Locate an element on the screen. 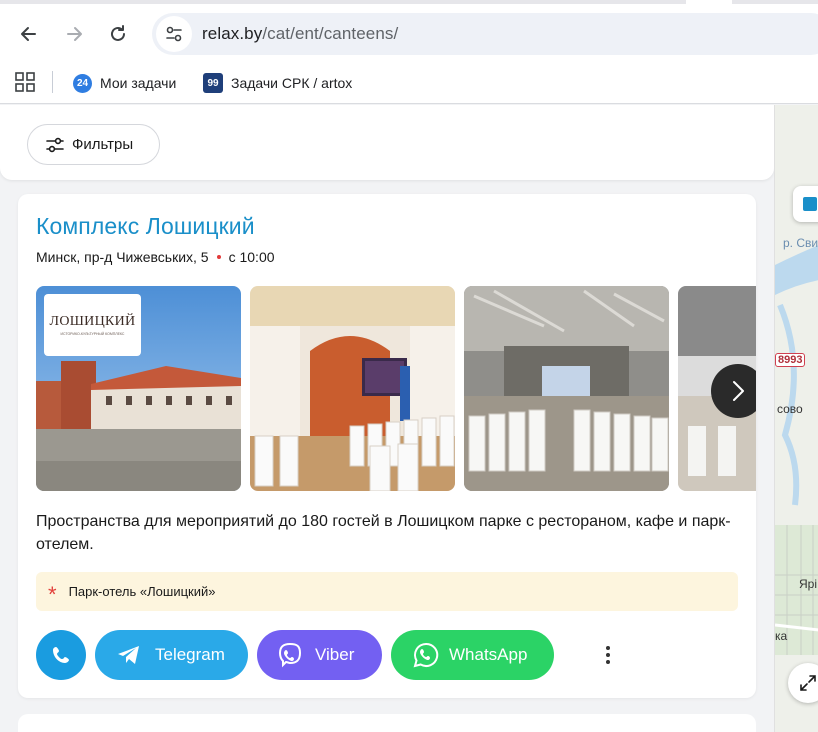 This screenshot has width=818, height=732. map-label: сово is located at coordinates (790, 409).